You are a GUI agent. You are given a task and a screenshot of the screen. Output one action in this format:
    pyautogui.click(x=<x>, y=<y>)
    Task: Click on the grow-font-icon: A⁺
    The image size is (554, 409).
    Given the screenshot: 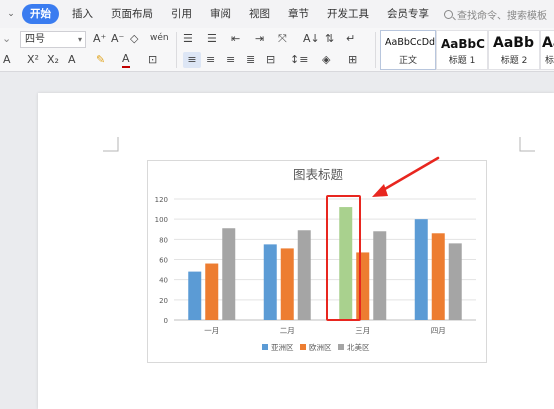 What is the action you would take?
    pyautogui.click(x=99, y=39)
    